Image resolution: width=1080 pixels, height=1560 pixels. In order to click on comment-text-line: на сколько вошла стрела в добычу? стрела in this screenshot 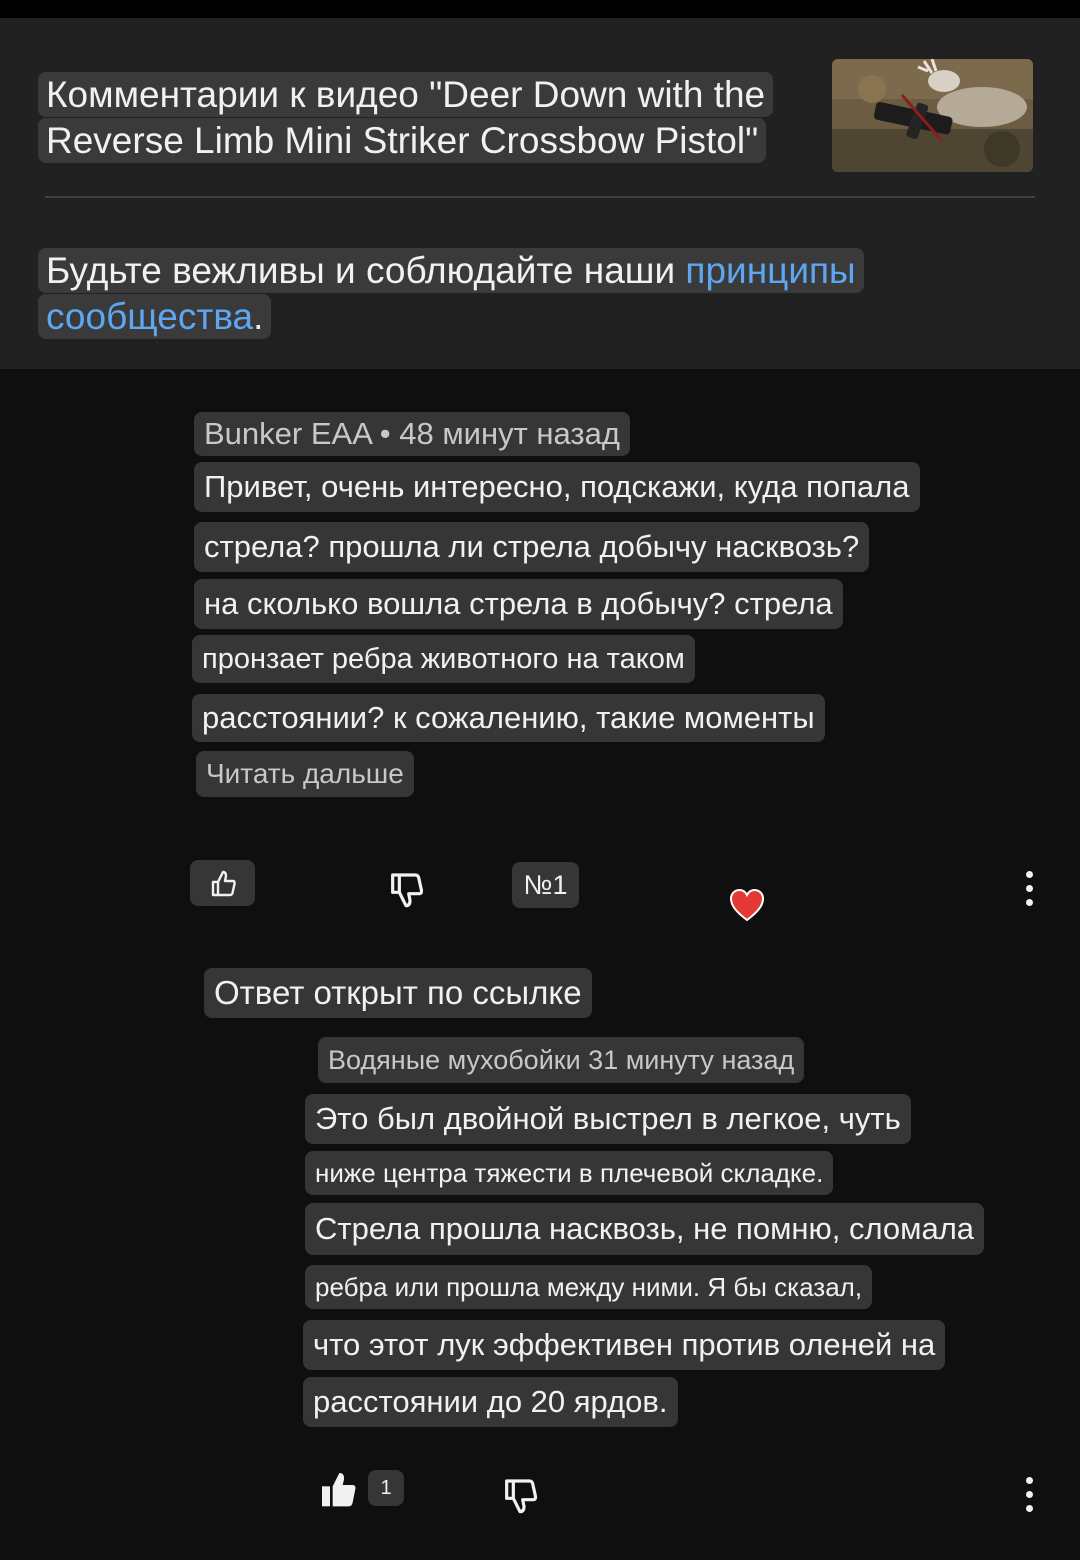, I will do `click(518, 604)`.